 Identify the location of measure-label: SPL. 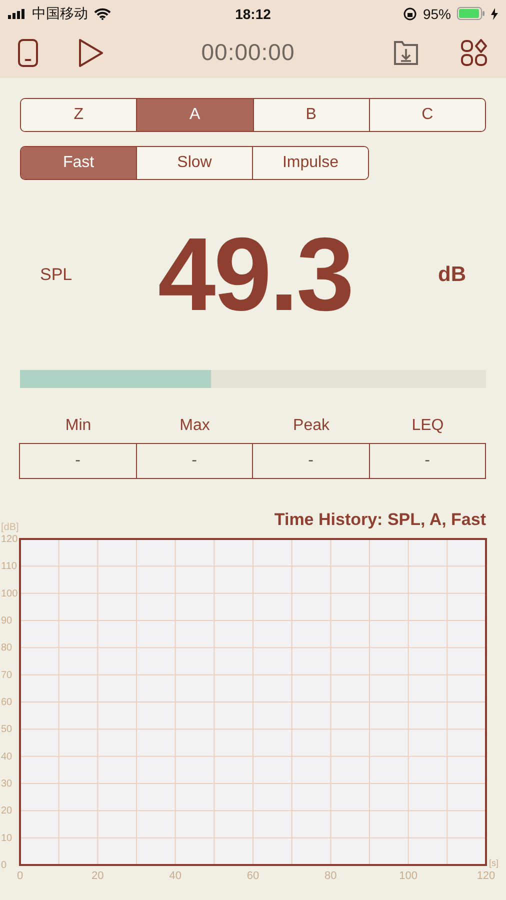
(56, 275).